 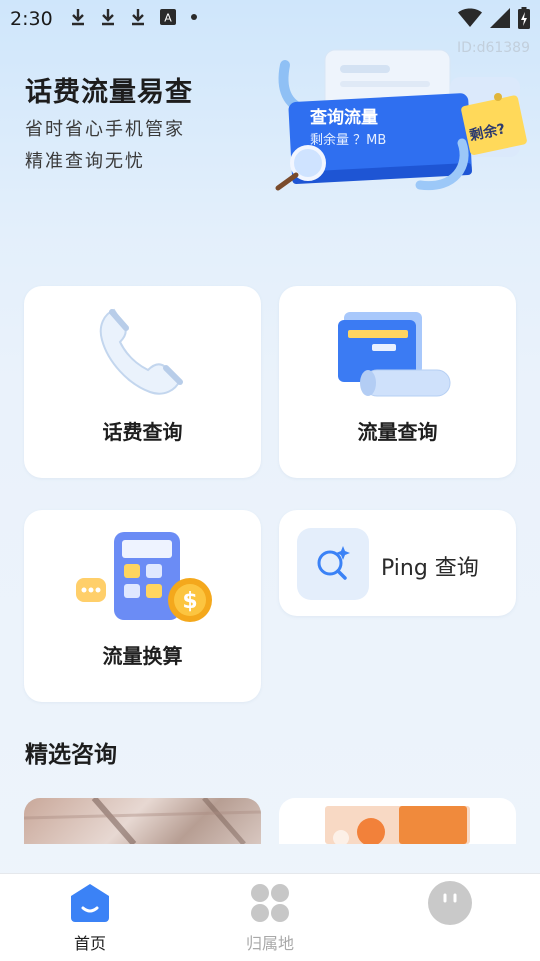 I want to click on signal-icon, so click(x=500, y=18).